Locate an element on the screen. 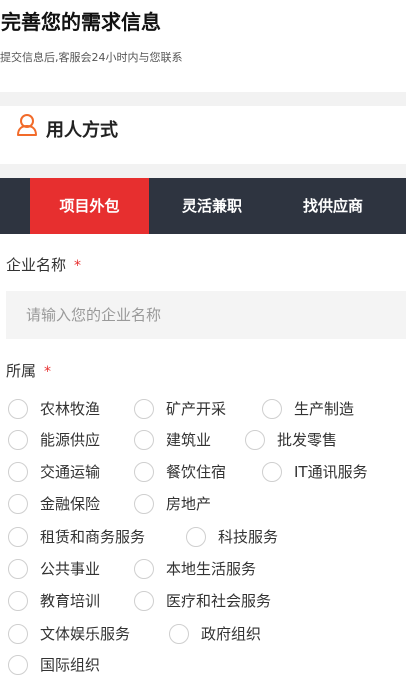  industry-option-label: 文体娱乐服务 is located at coordinates (85, 634).